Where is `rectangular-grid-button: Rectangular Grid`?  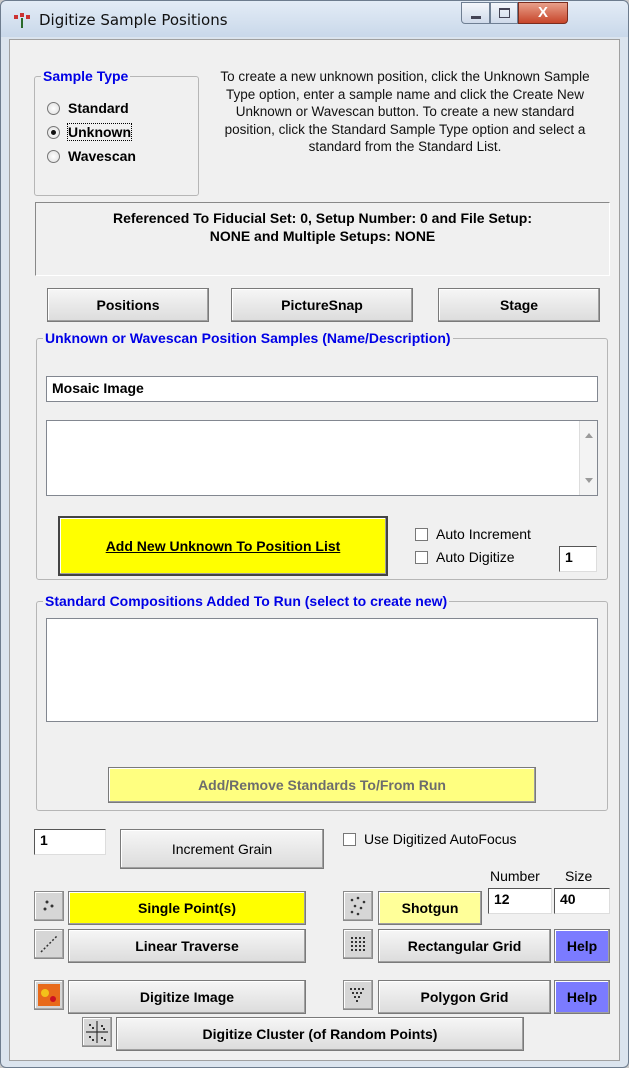
rectangular-grid-button: Rectangular Grid is located at coordinates (464, 946).